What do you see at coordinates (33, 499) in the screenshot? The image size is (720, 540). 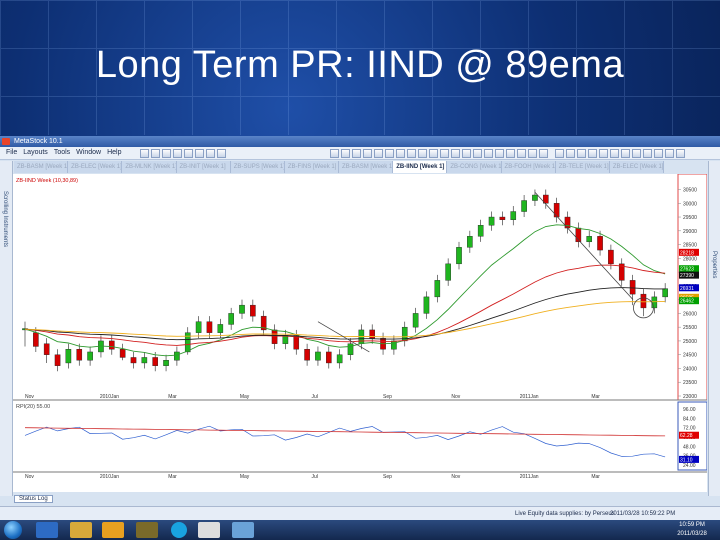 I see `status-log-tab: Status Log` at bounding box center [33, 499].